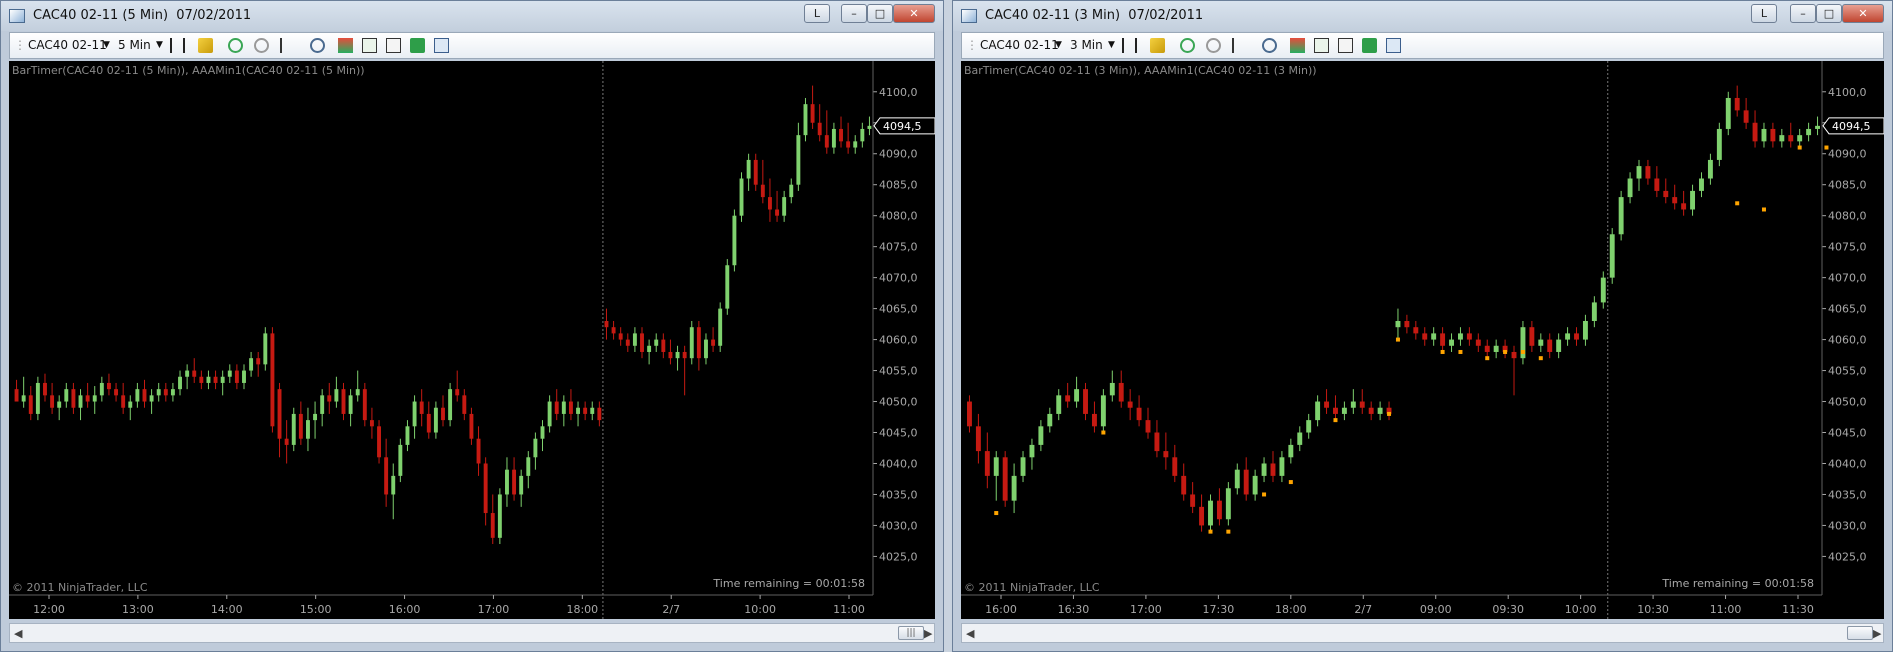 This screenshot has height=652, width=1893. I want to click on title-bar: CAC40 02-11 (3 Min) 07/02/2011 L – □ ✕, so click(1422, 16).